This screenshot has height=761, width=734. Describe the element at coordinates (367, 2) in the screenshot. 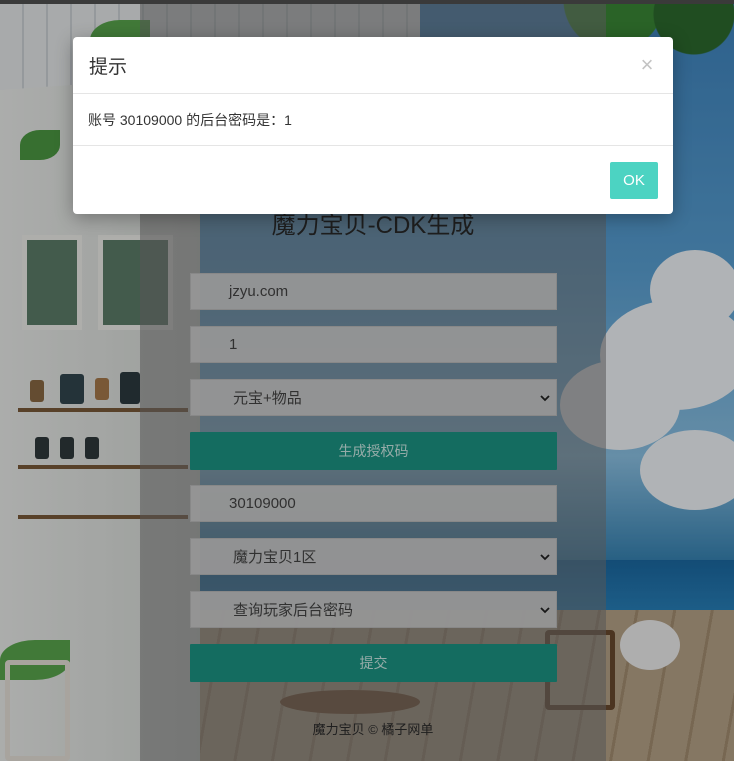

I see `window-top-edge` at that location.